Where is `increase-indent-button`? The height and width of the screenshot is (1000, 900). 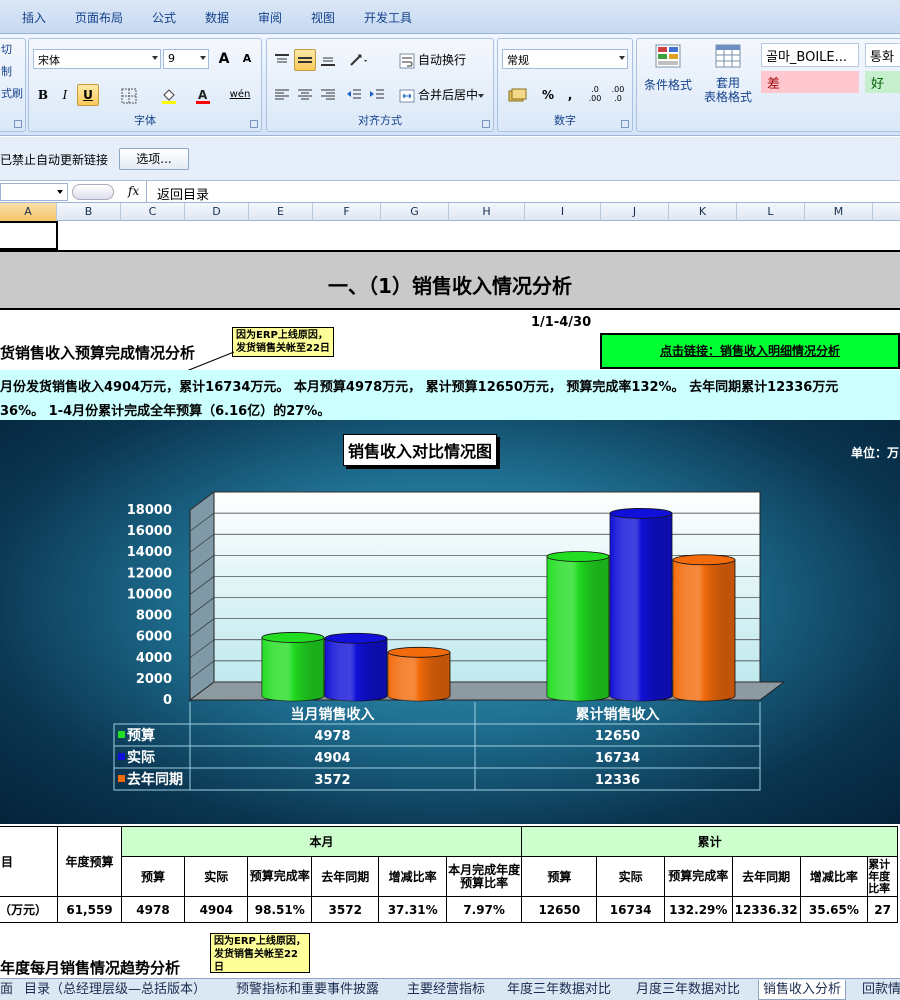
increase-indent-button is located at coordinates (377, 95).